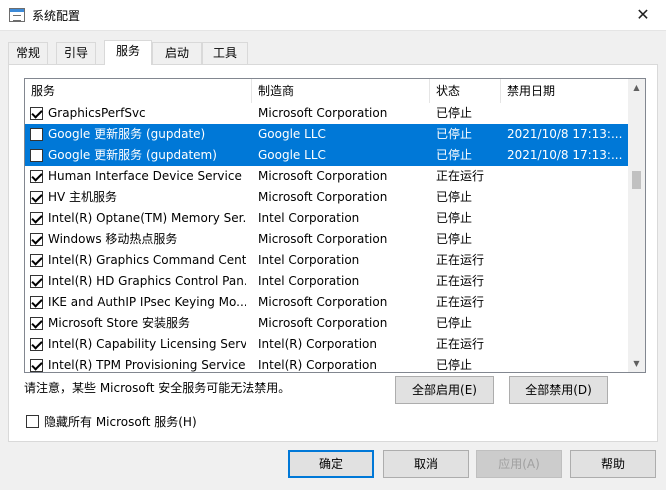 This screenshot has width=666, height=490. Describe the element at coordinates (636, 180) in the screenshot. I see `scroll-thumb` at that location.